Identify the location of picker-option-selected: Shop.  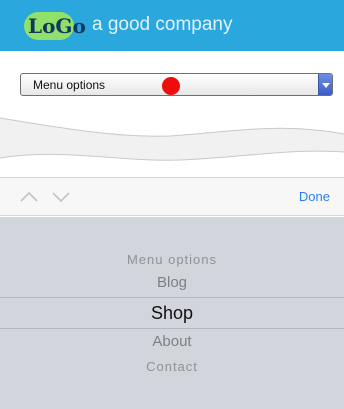
(172, 313).